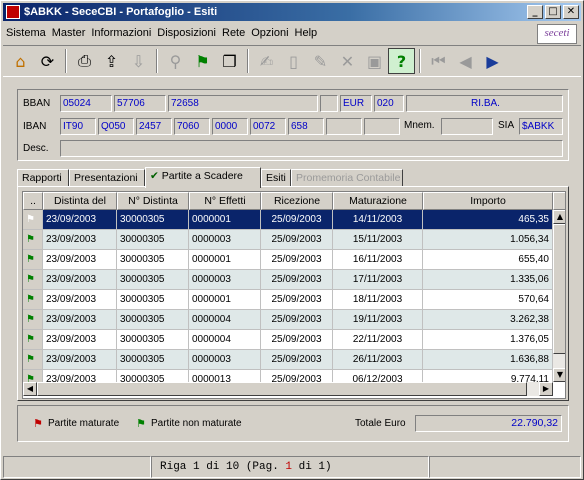  What do you see at coordinates (229, 61) in the screenshot?
I see `copy-icon: ❐` at bounding box center [229, 61].